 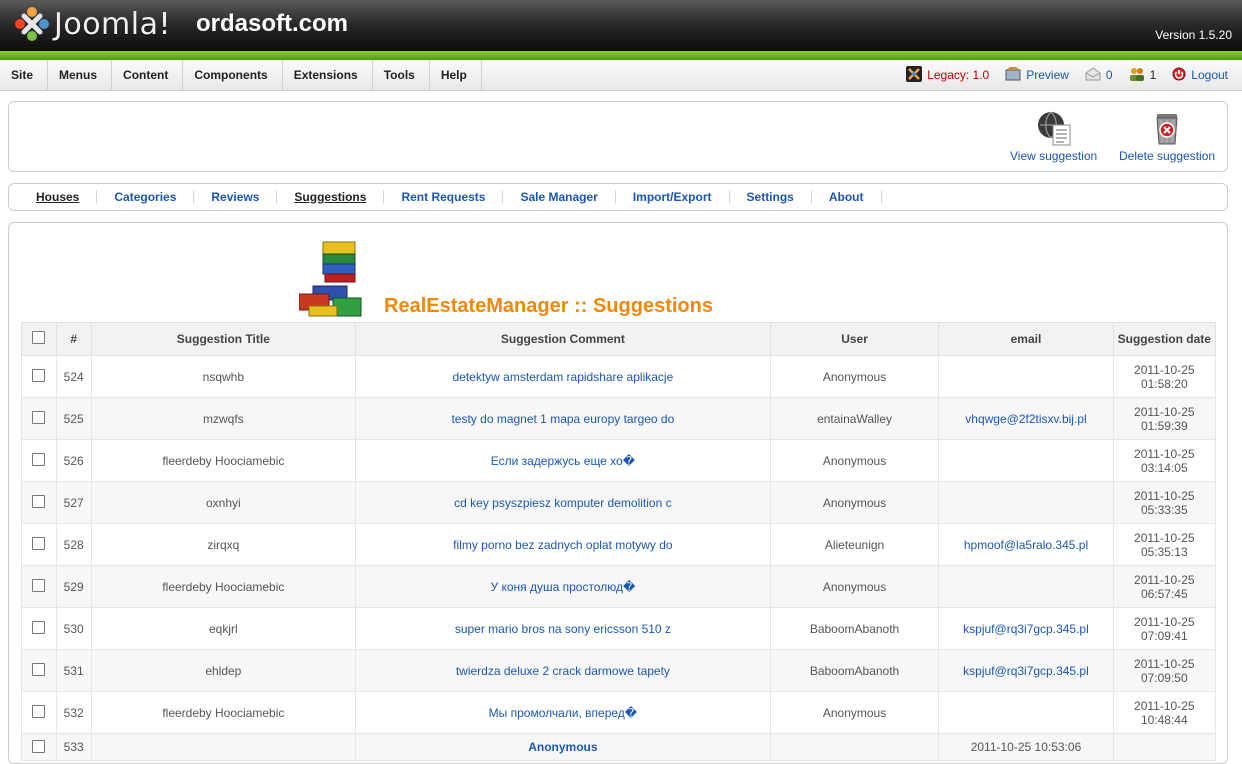 What do you see at coordinates (1167, 156) in the screenshot?
I see `delete-suggestion-label: Delete suggestion` at bounding box center [1167, 156].